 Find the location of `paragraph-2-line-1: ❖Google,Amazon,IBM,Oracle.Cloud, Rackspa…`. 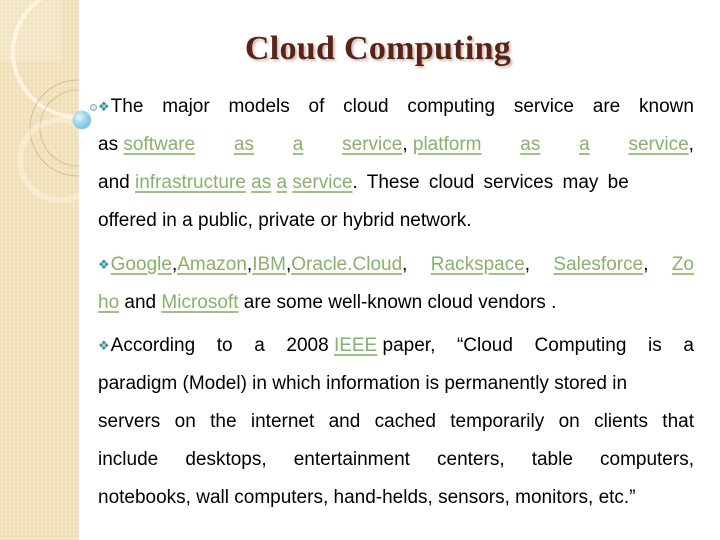

paragraph-2-line-1: ❖Google,Amazon,IBM,Oracle.Cloud, Rackspa… is located at coordinates (396, 265).